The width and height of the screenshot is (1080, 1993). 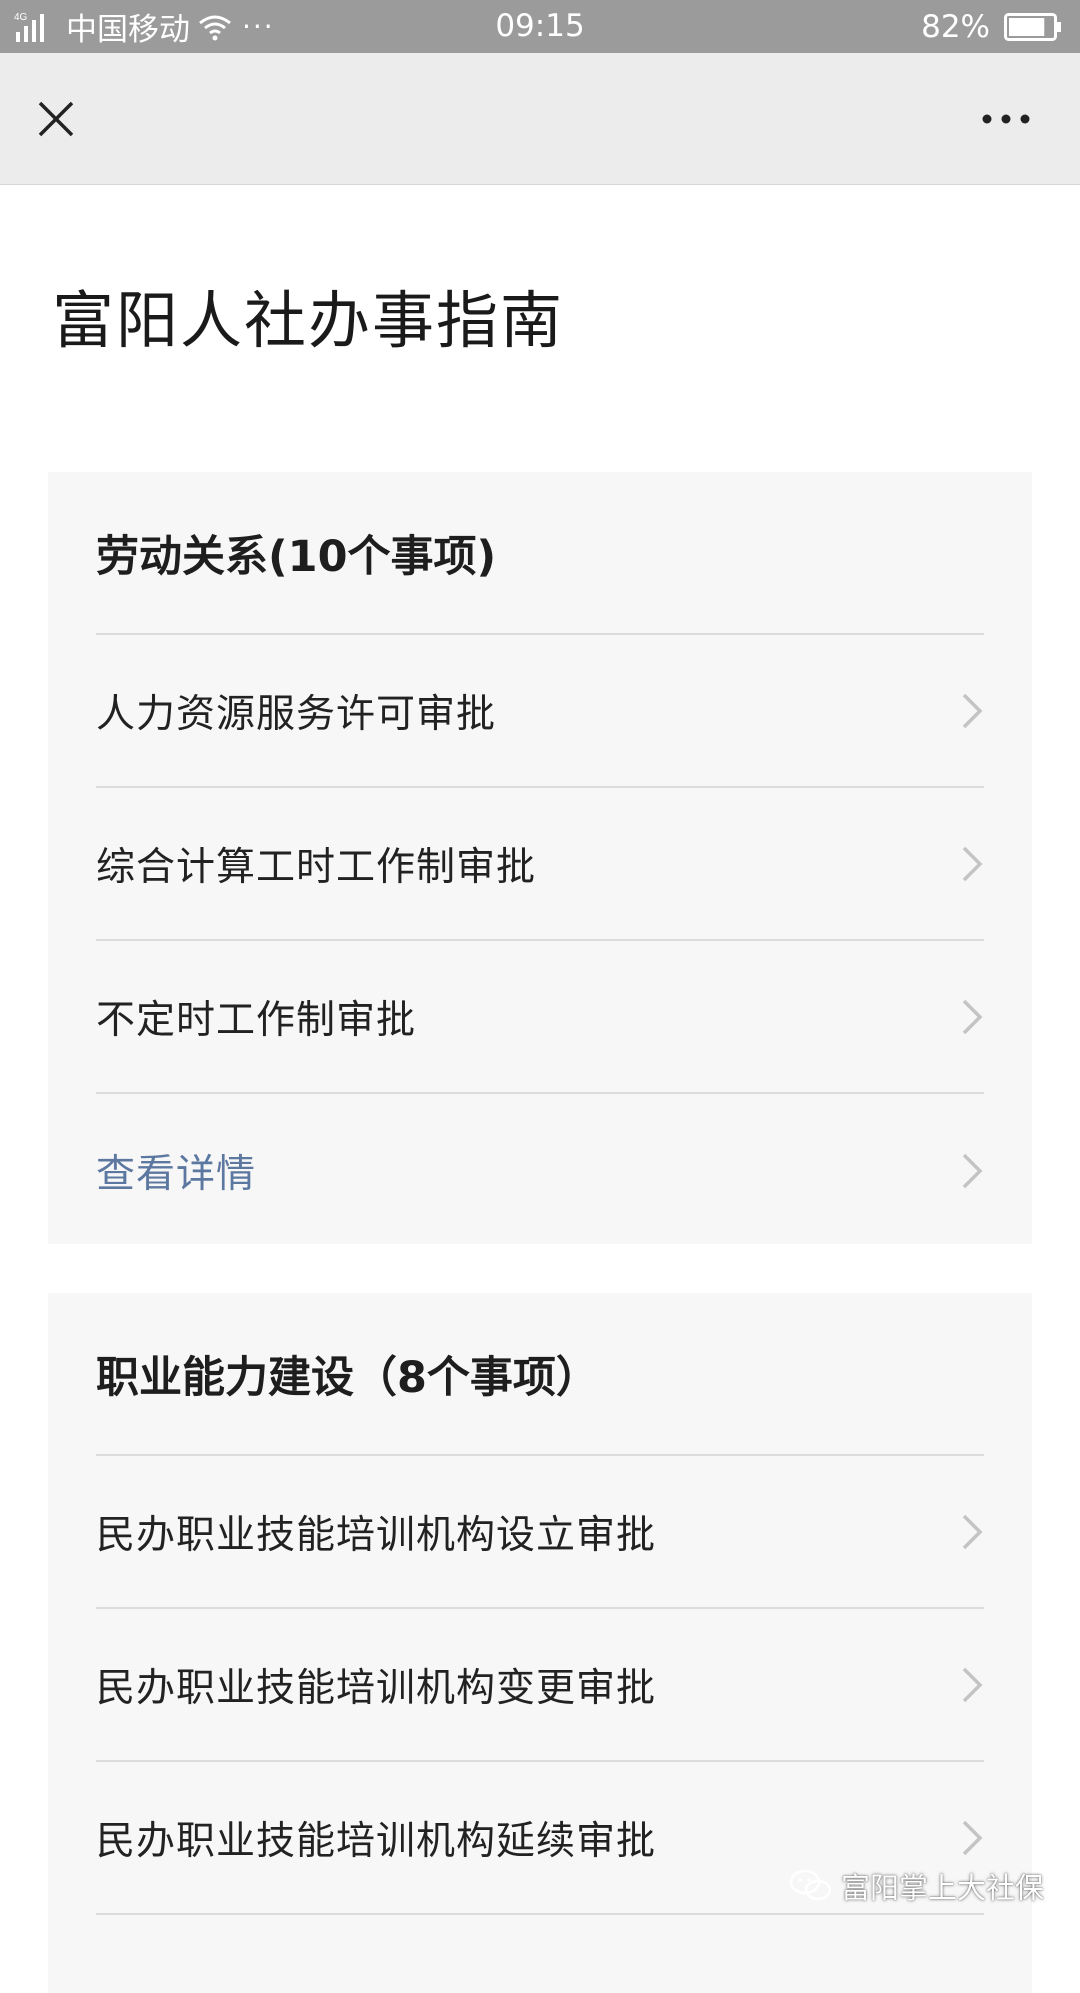 What do you see at coordinates (1027, 26) in the screenshot?
I see `battery-fill` at bounding box center [1027, 26].